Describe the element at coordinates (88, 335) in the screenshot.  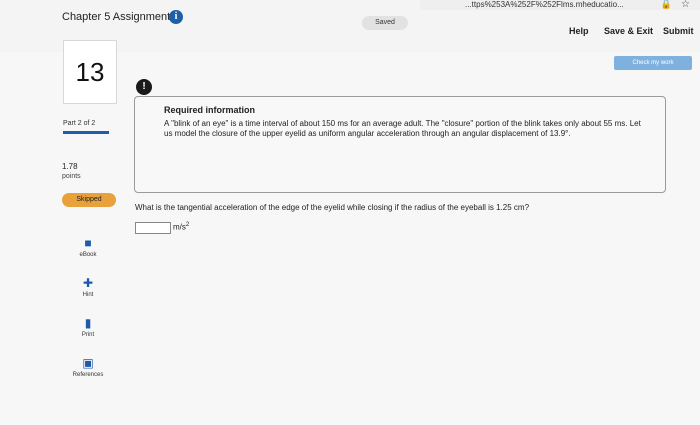
I see `print-label: Print` at that location.